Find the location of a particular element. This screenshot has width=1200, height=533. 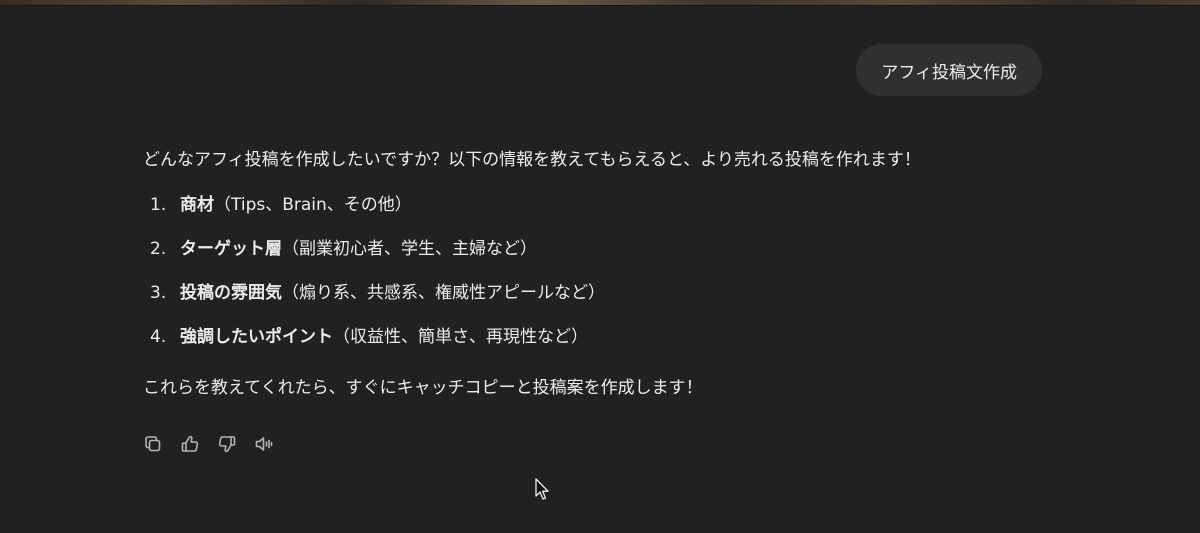

message-actions is located at coordinates (208, 444).